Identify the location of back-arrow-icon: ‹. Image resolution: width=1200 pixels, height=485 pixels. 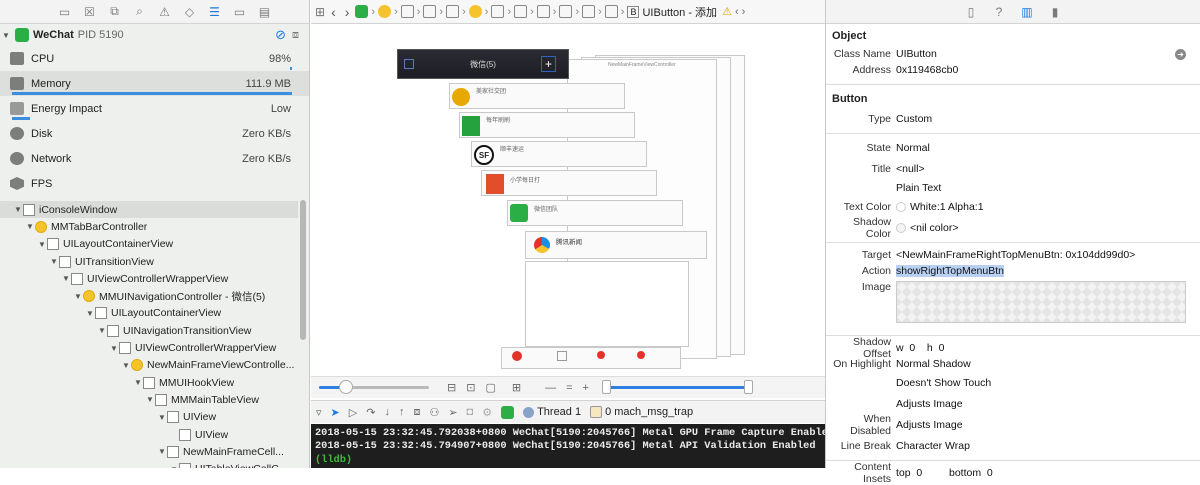
(333, 12).